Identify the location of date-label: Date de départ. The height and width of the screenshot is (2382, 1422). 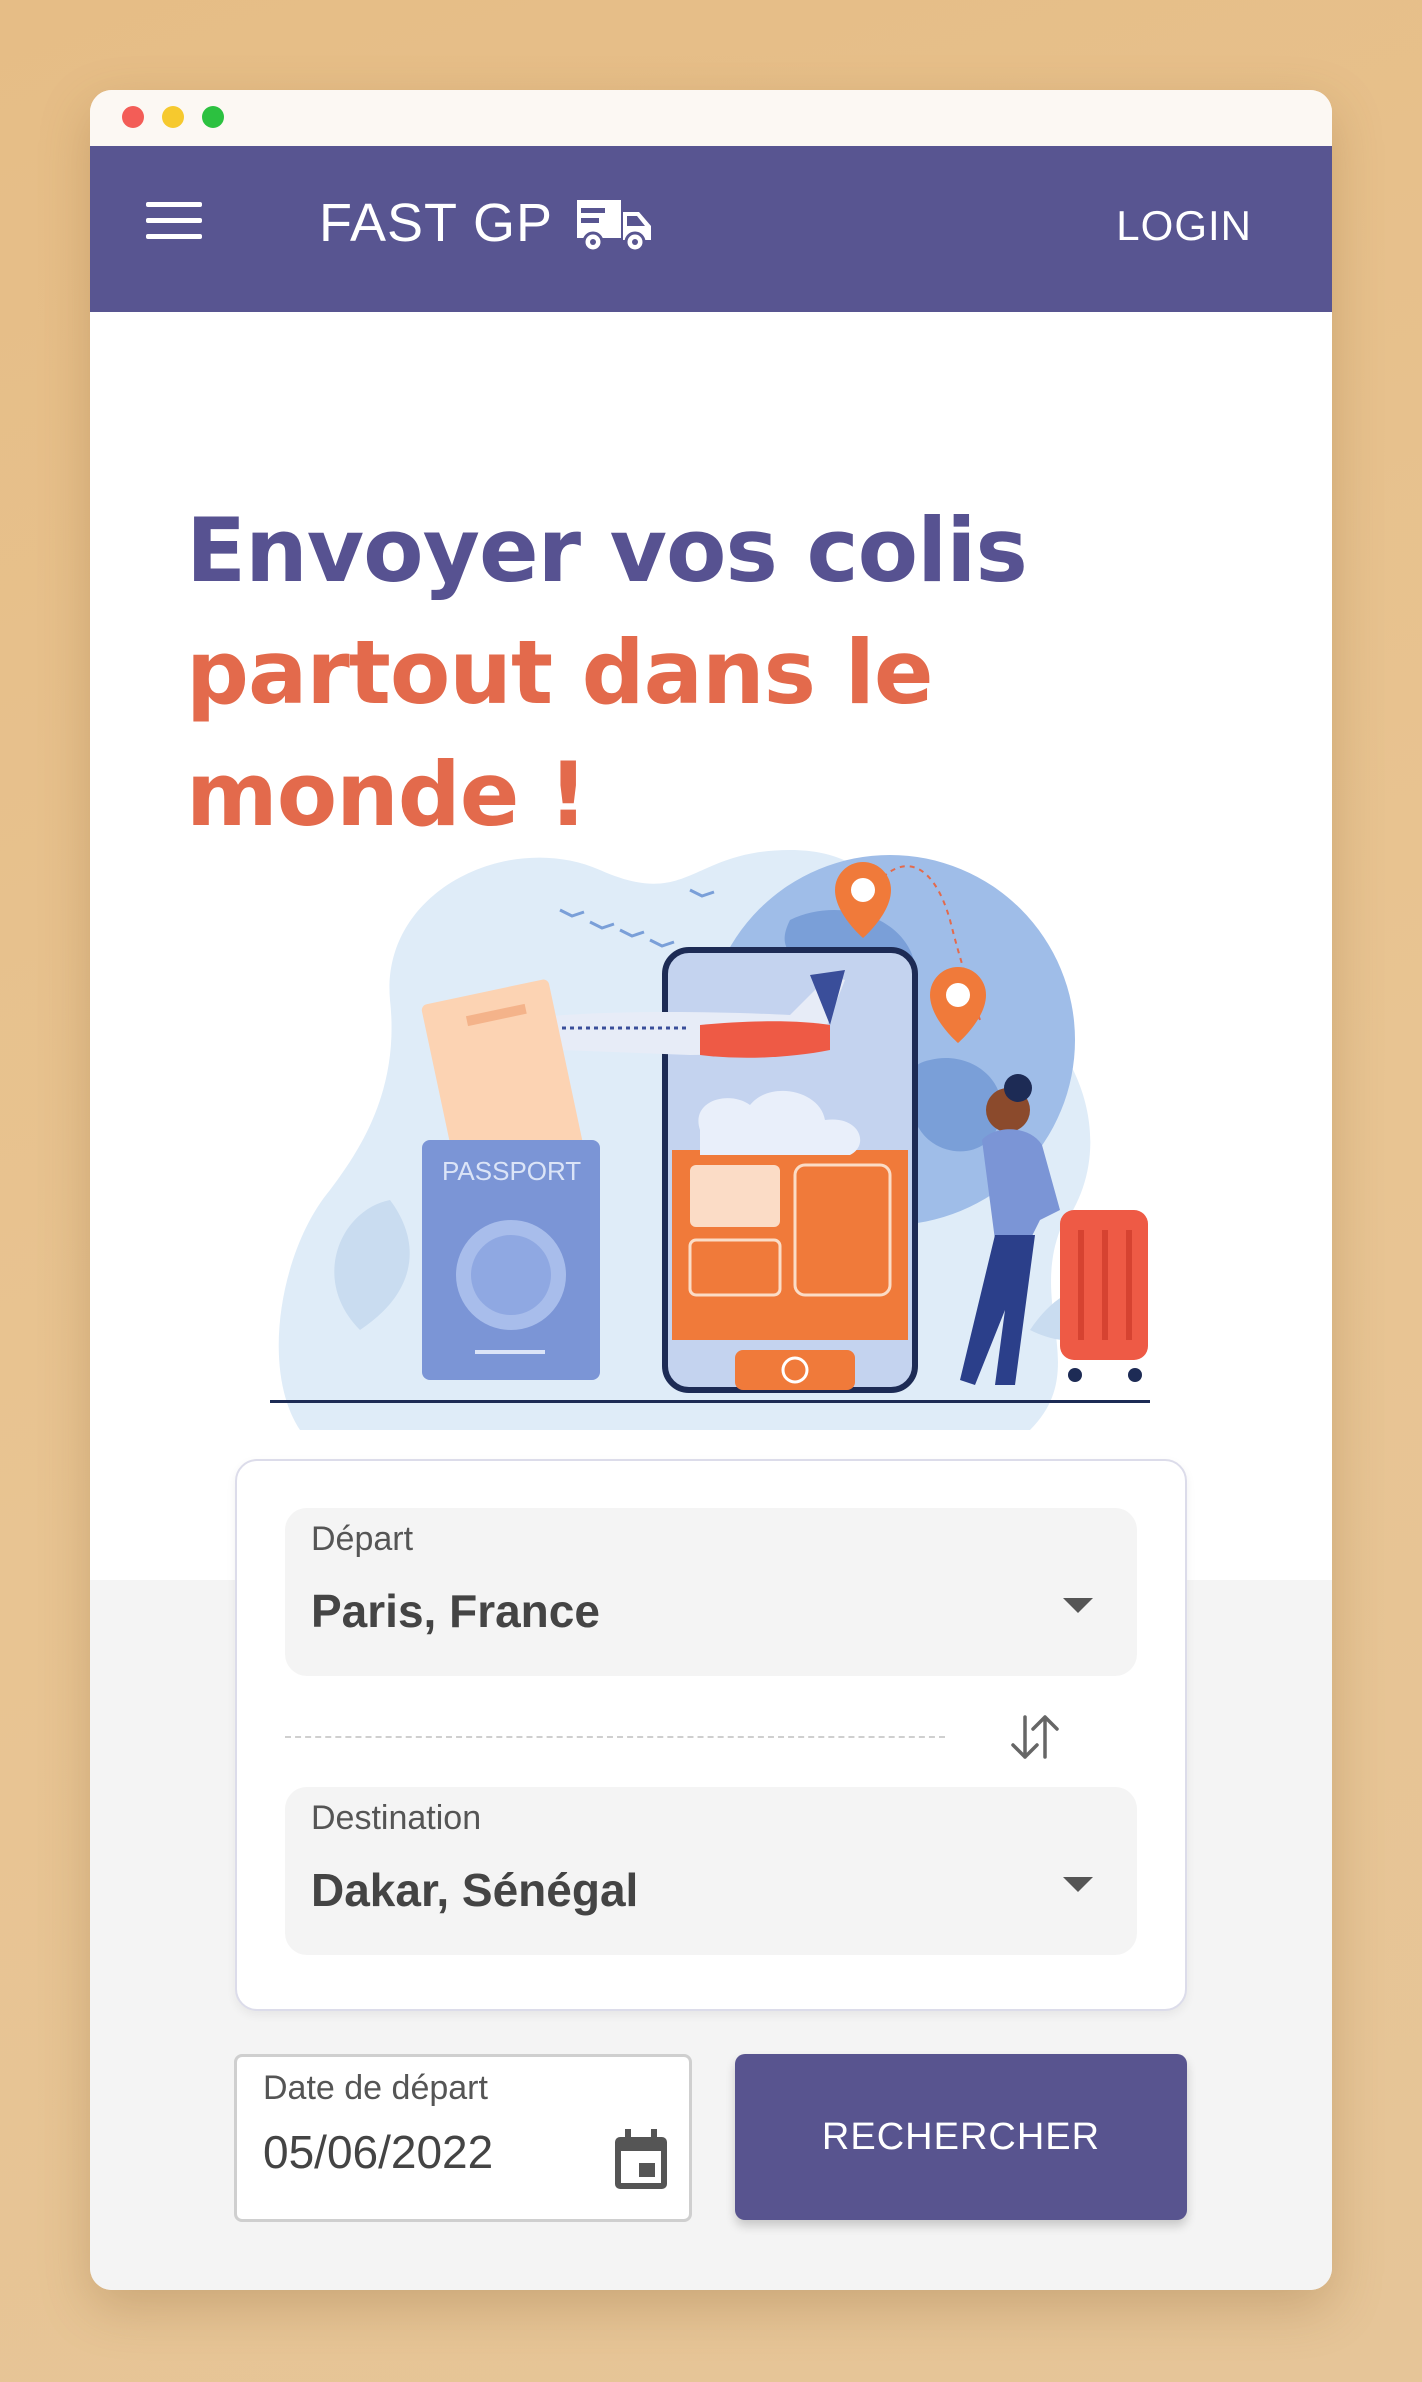
(375, 2088).